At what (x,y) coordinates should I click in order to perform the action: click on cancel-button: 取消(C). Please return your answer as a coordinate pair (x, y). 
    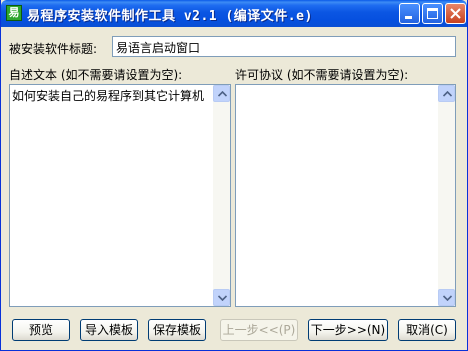
    Looking at the image, I should click on (427, 330).